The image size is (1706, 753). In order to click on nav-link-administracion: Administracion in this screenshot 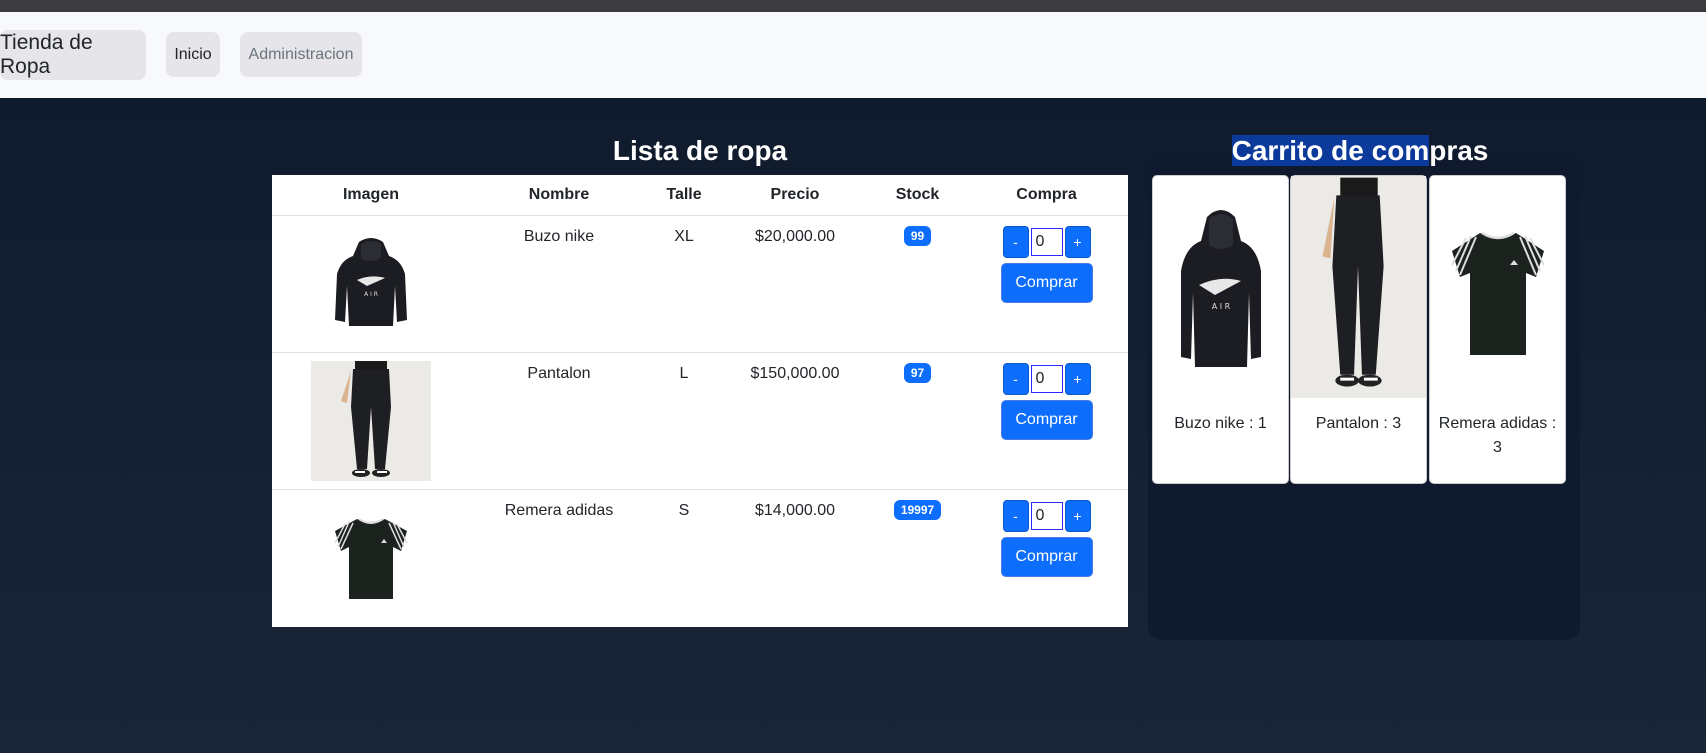, I will do `click(301, 54)`.